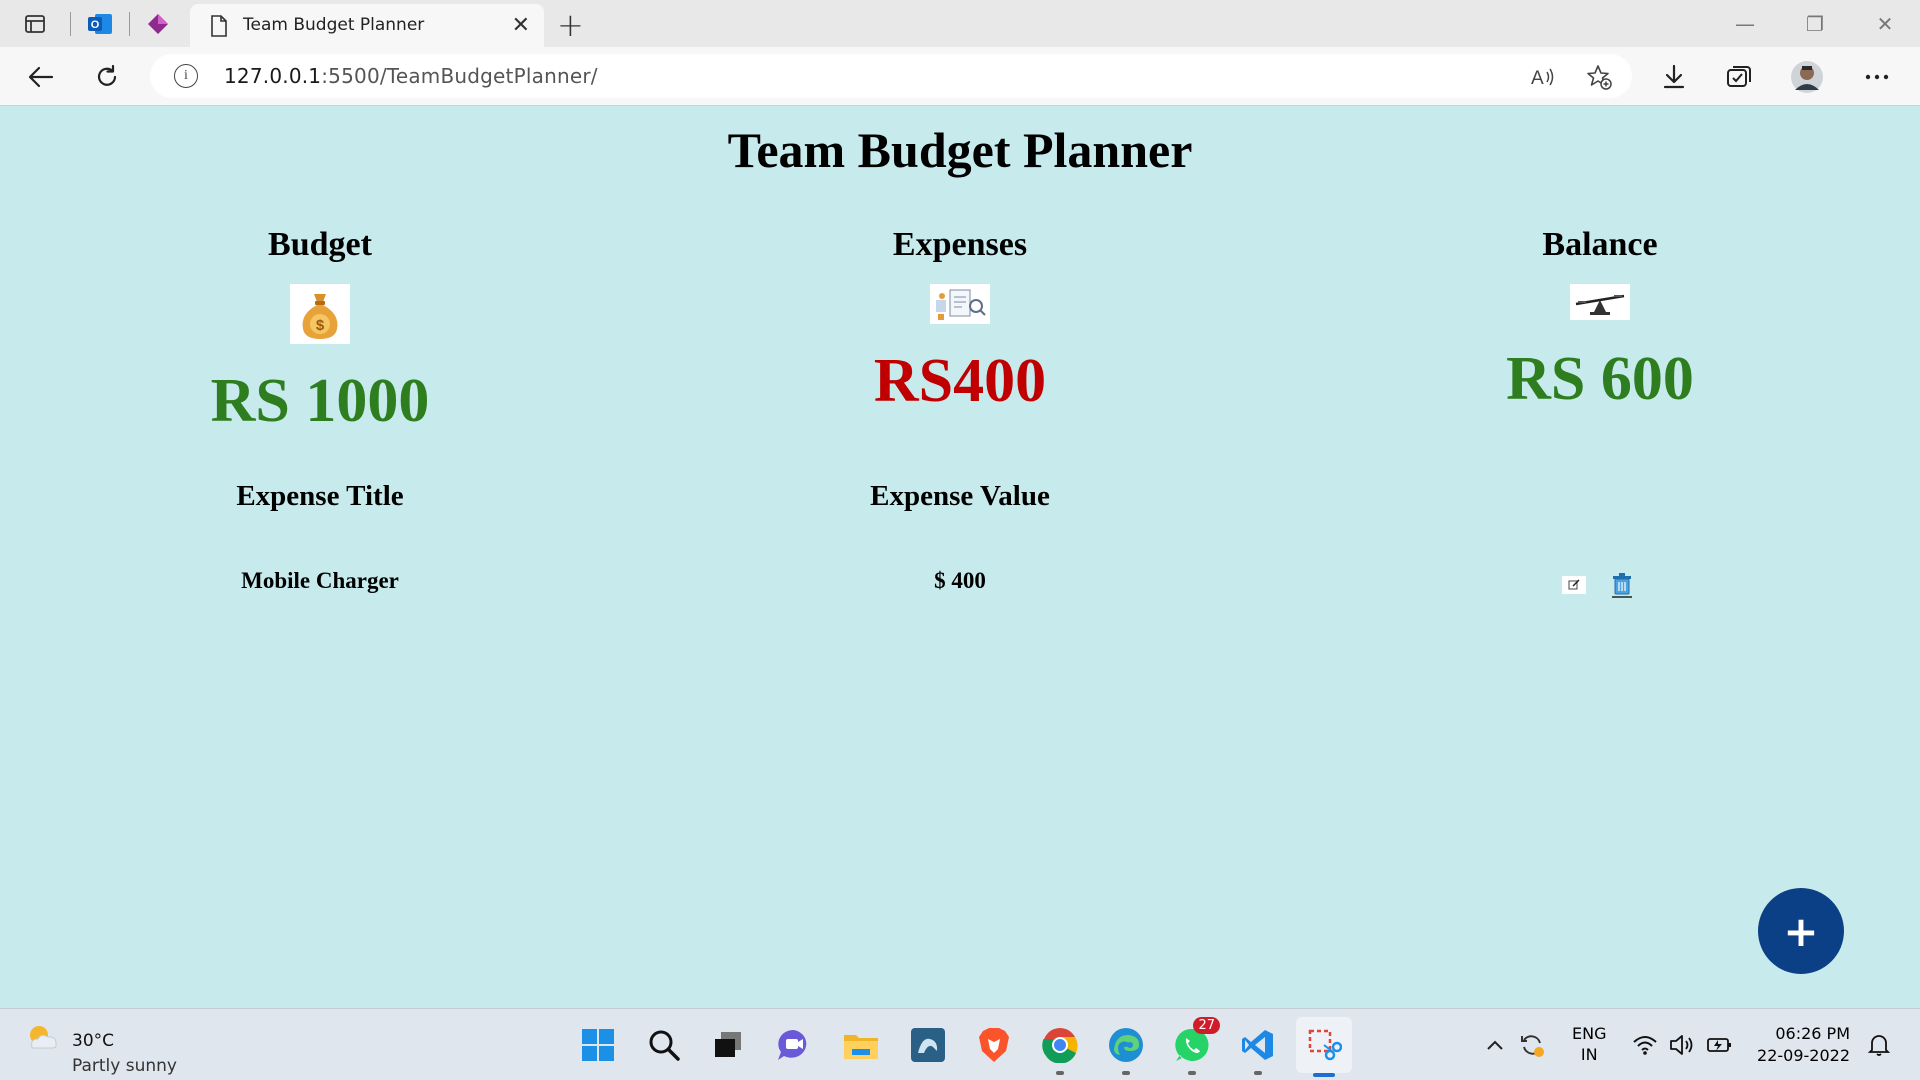  Describe the element at coordinates (320, 244) in the screenshot. I see `budget-heading: Budget` at that location.